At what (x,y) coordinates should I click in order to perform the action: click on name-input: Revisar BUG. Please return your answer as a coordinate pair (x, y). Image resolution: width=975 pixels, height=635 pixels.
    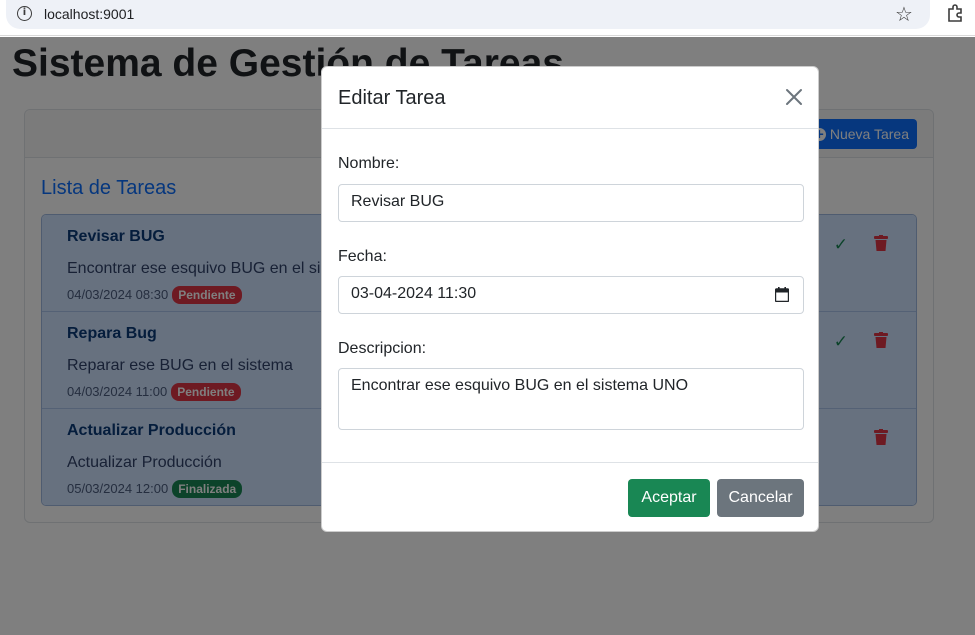
    Looking at the image, I should click on (571, 203).